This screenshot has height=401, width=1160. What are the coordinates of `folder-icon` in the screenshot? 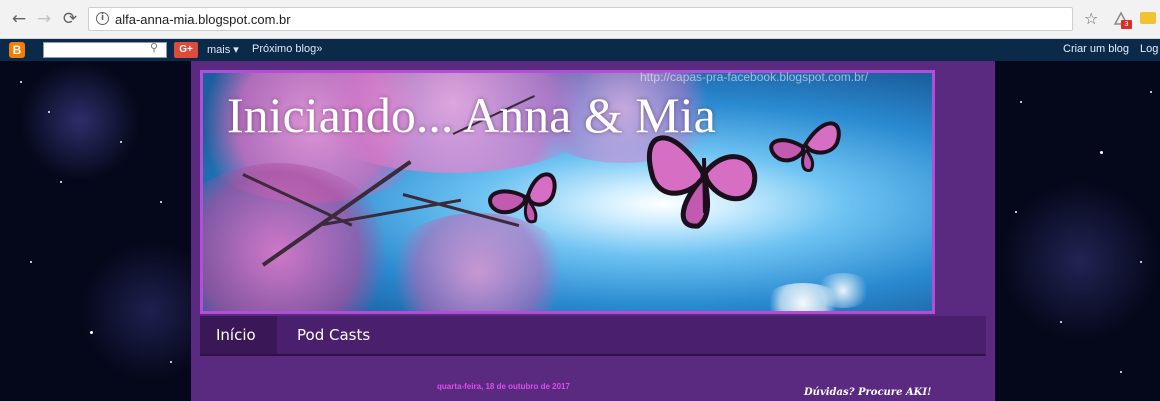 It's located at (1148, 18).